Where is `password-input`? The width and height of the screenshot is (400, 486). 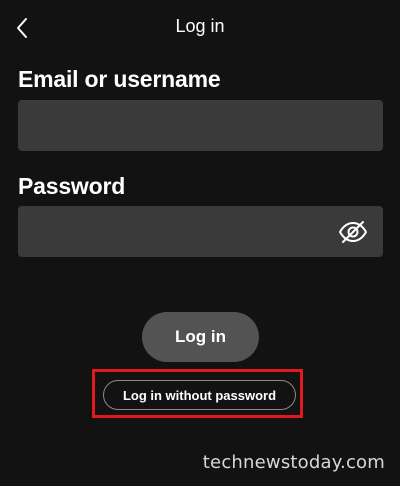
password-input is located at coordinates (200, 231).